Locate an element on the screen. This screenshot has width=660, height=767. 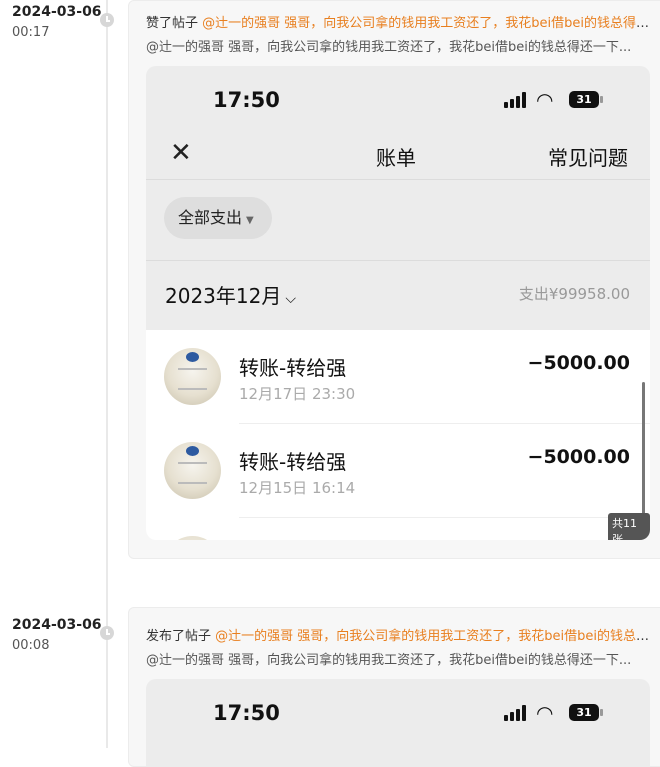
filter-chip: 全部支出 ▼ is located at coordinates (218, 218).